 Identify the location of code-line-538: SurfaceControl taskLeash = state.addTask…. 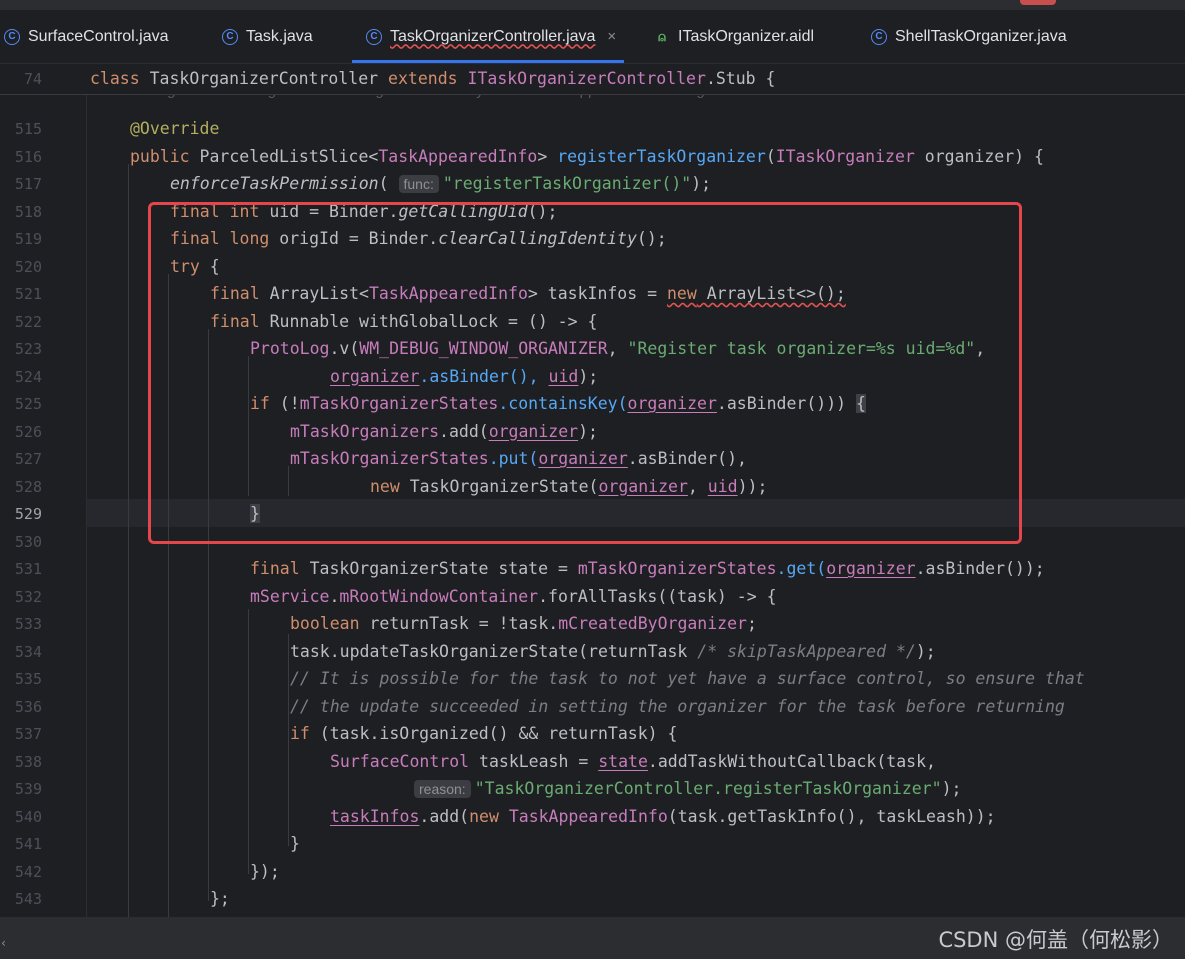
(633, 761).